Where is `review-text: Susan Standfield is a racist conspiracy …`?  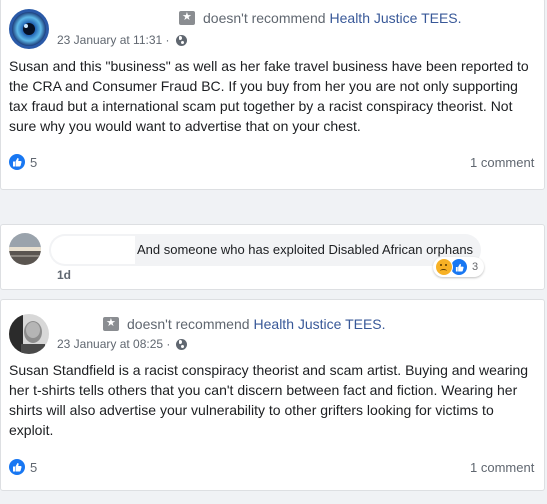 review-text: Susan Standfield is a racist conspiracy … is located at coordinates (269, 400).